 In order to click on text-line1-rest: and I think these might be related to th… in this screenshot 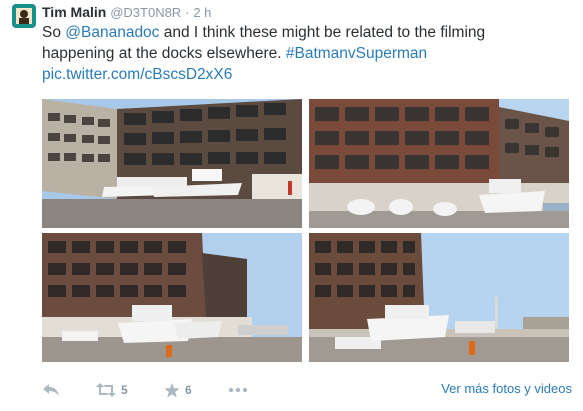, I will do `click(322, 32)`.